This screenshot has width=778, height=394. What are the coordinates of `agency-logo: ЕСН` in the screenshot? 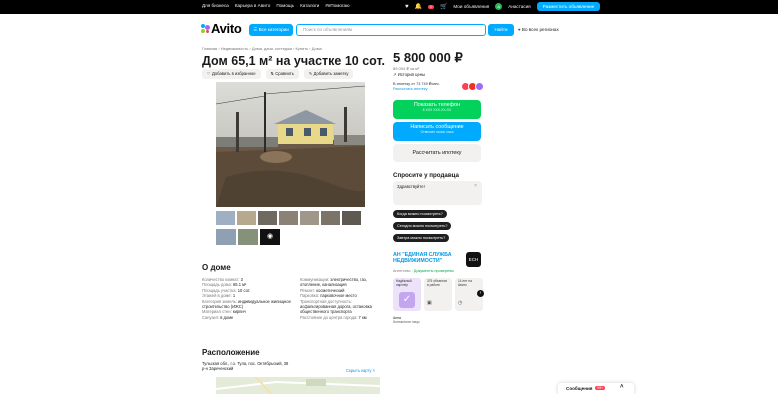 It's located at (473, 259).